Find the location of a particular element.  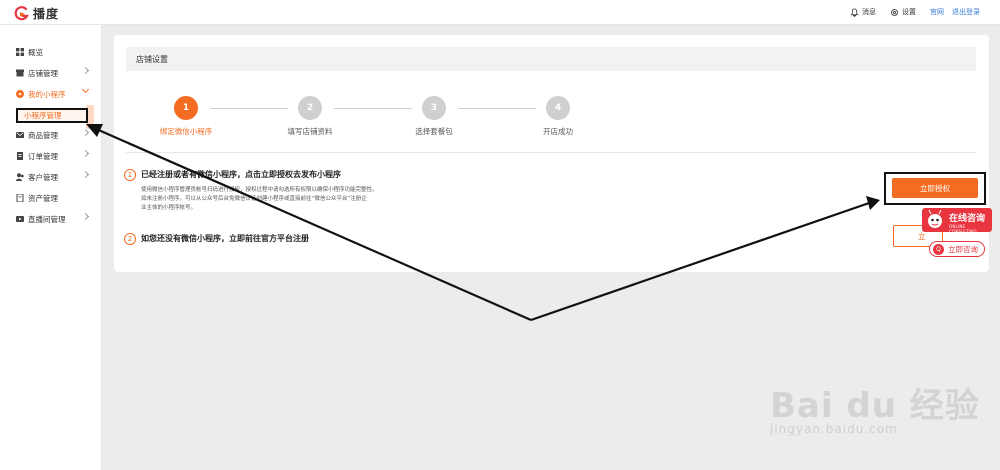

option-1-number: 1 is located at coordinates (130, 175).